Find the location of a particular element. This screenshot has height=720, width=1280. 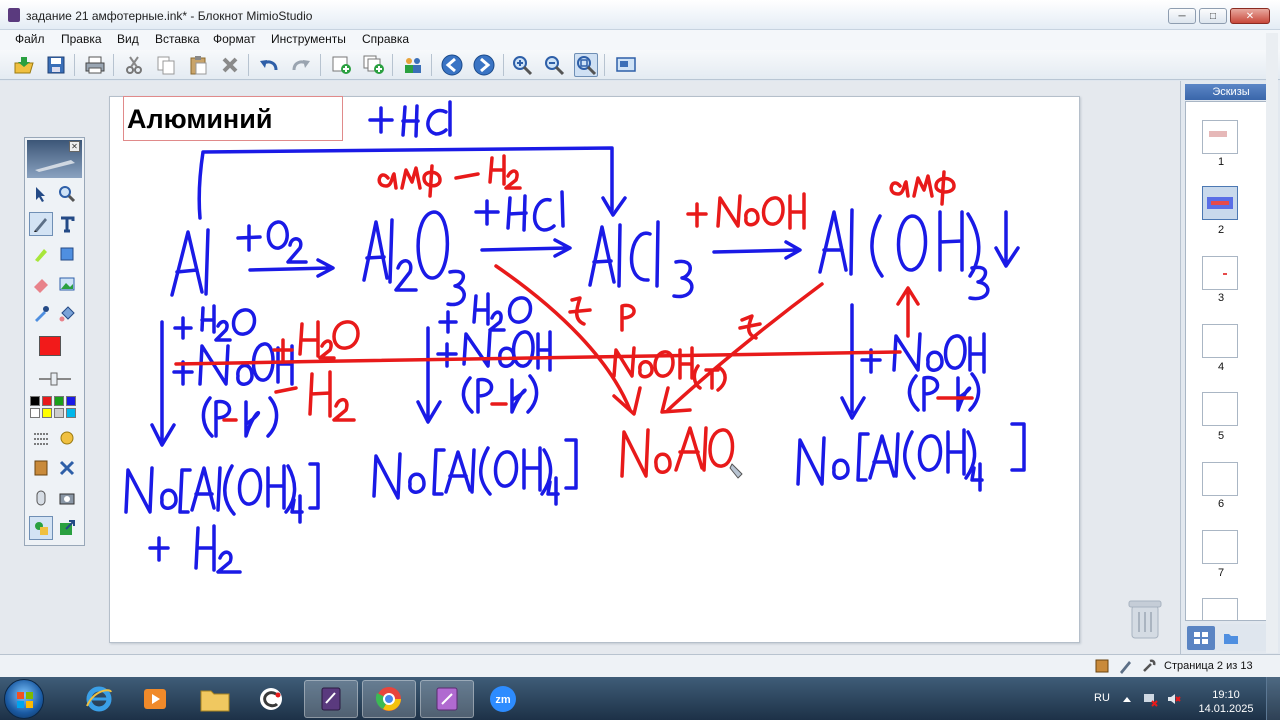

save-button is located at coordinates (56, 65).